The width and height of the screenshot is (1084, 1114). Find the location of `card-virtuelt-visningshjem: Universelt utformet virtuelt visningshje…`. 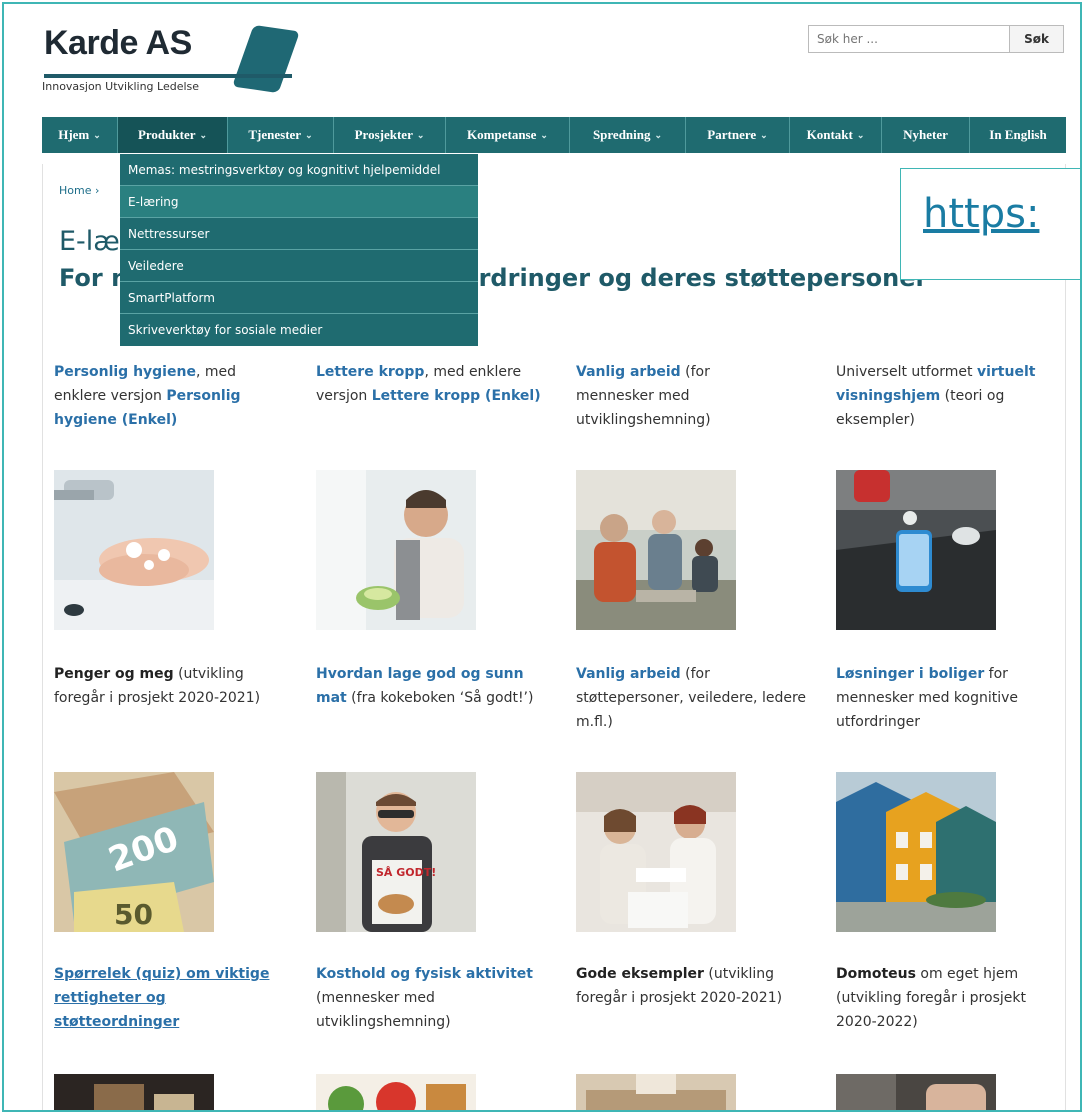

card-virtuelt-visningshjem: Universelt utformet virtuelt visningshje… is located at coordinates (952, 396).